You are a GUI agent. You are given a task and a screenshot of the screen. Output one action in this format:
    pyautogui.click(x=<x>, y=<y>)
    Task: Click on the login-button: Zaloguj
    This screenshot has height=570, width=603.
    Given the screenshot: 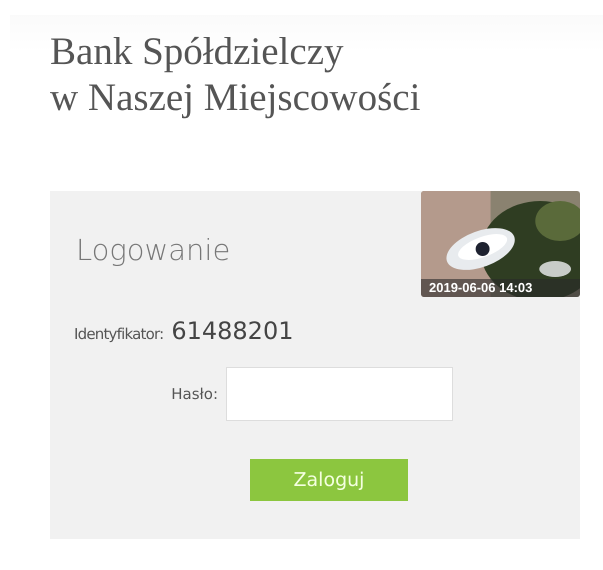 What is the action you would take?
    pyautogui.click(x=329, y=480)
    